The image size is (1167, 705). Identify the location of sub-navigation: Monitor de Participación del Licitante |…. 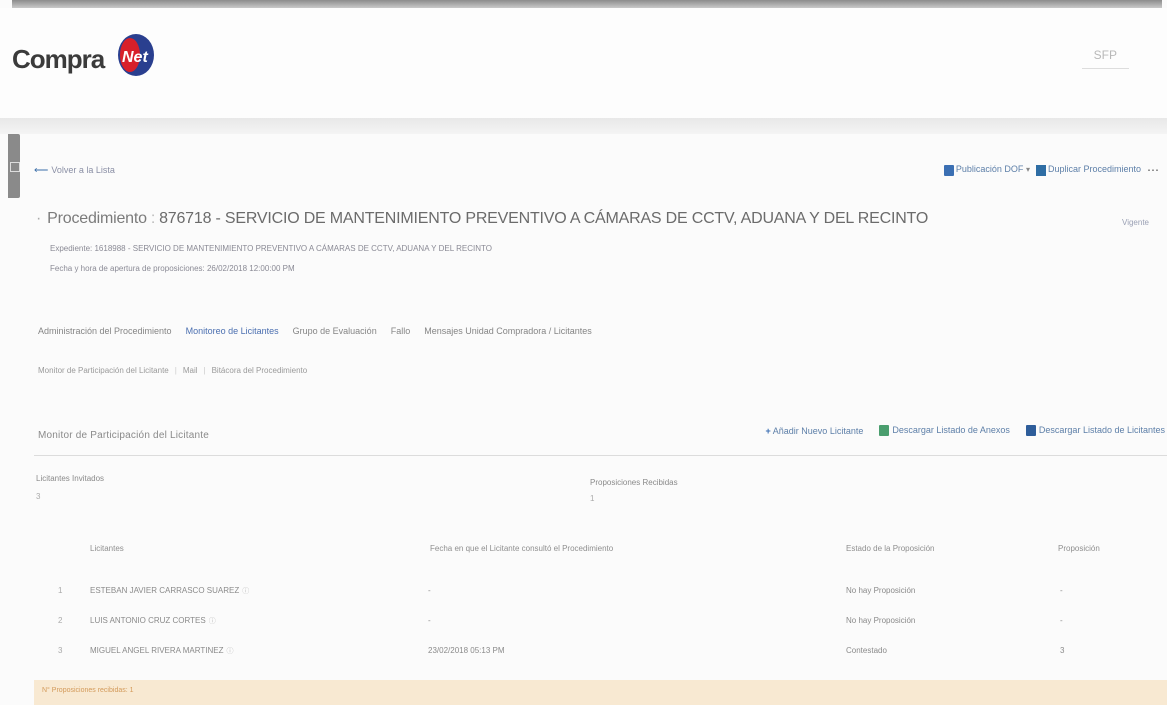
(172, 370).